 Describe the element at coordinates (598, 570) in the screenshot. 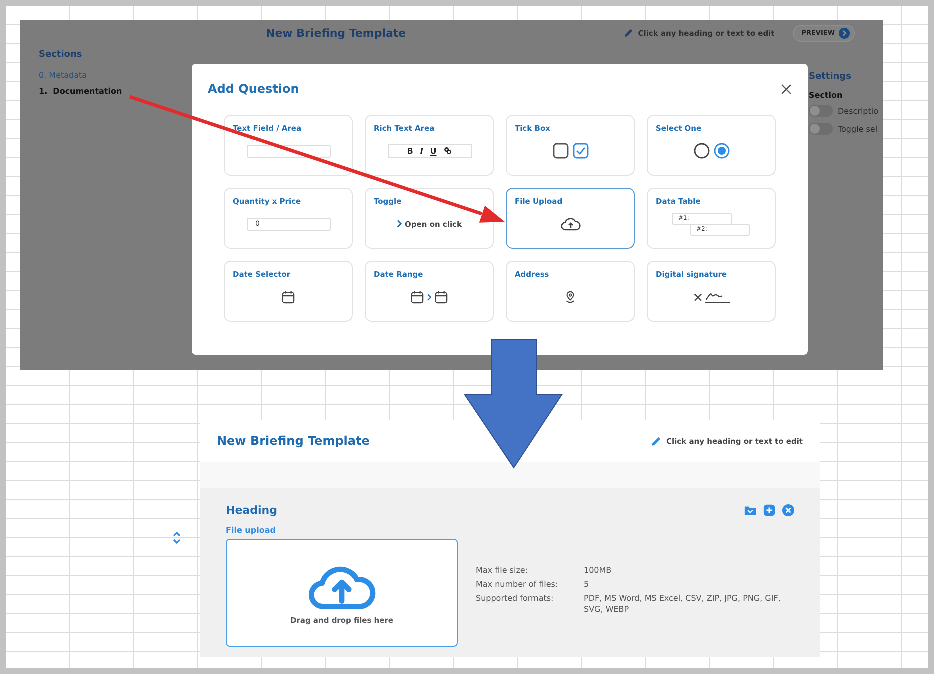

I see `detail-value: 100MB` at that location.